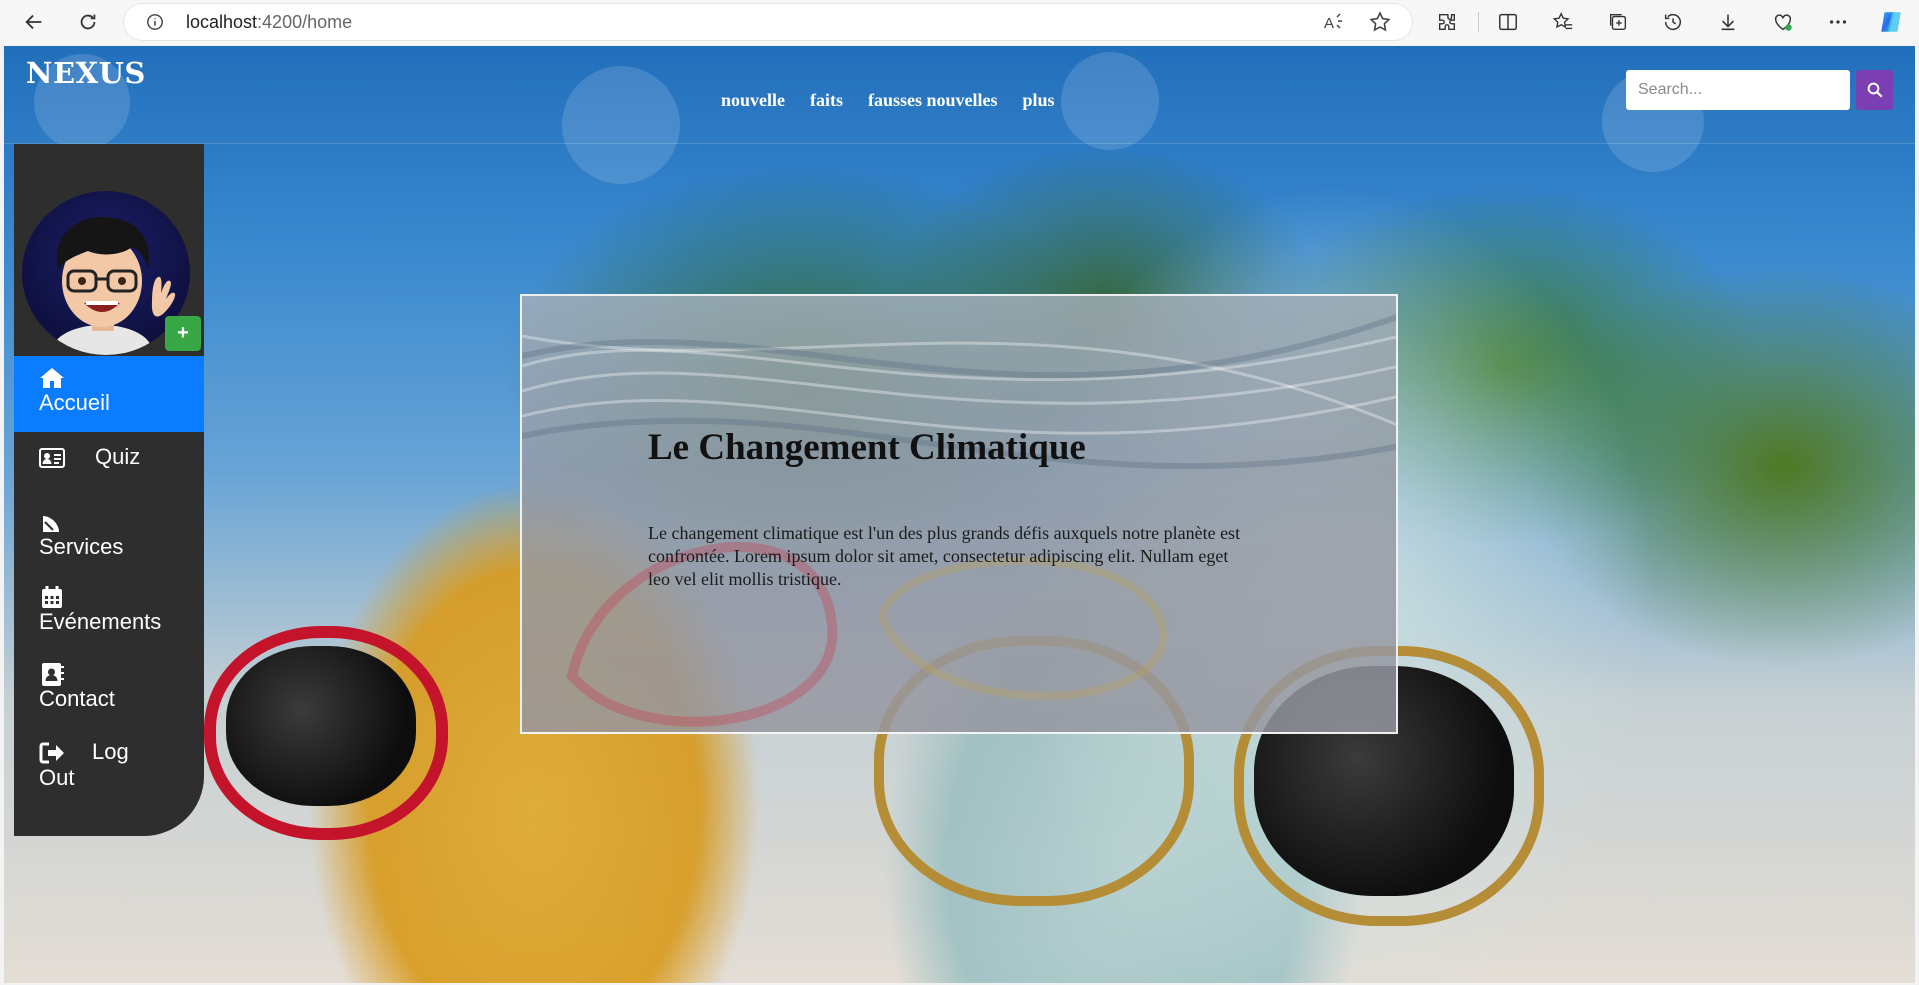  I want to click on browser-toolbar: localhost:4200/home A, so click(959, 22).